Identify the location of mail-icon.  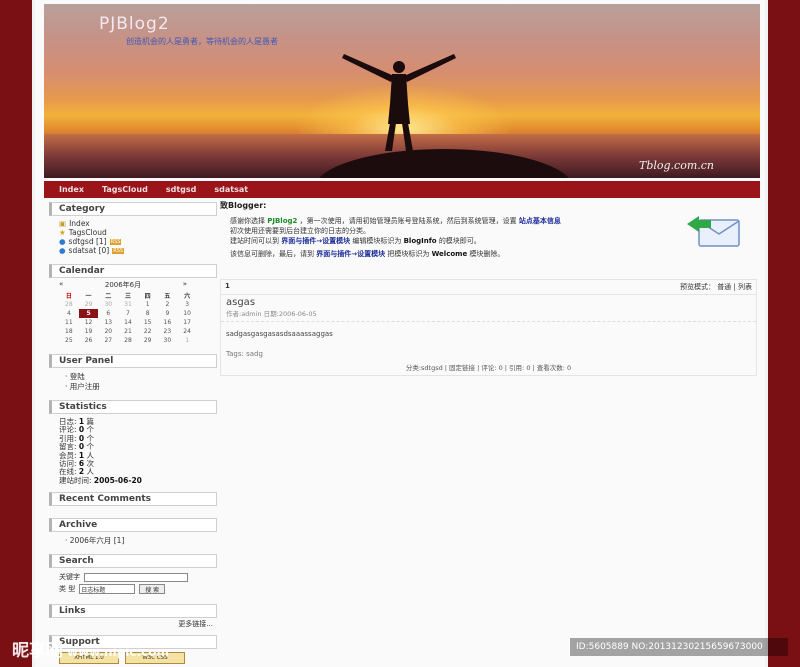
(713, 231).